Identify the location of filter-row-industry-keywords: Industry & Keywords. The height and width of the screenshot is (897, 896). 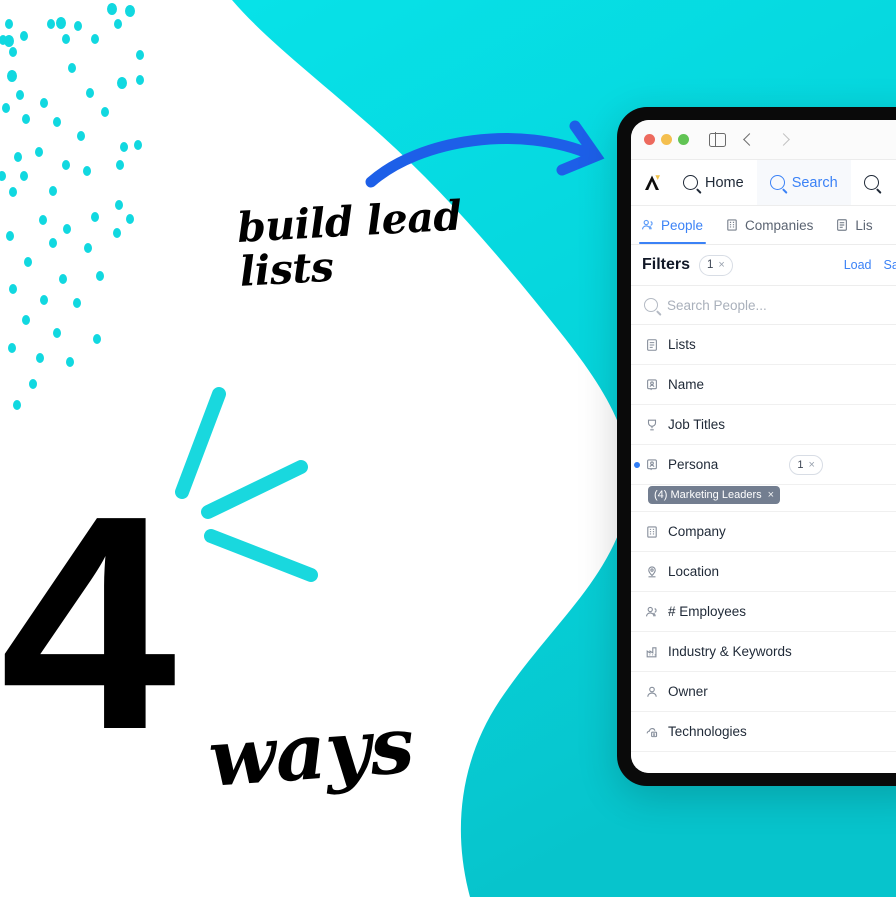
(763, 652).